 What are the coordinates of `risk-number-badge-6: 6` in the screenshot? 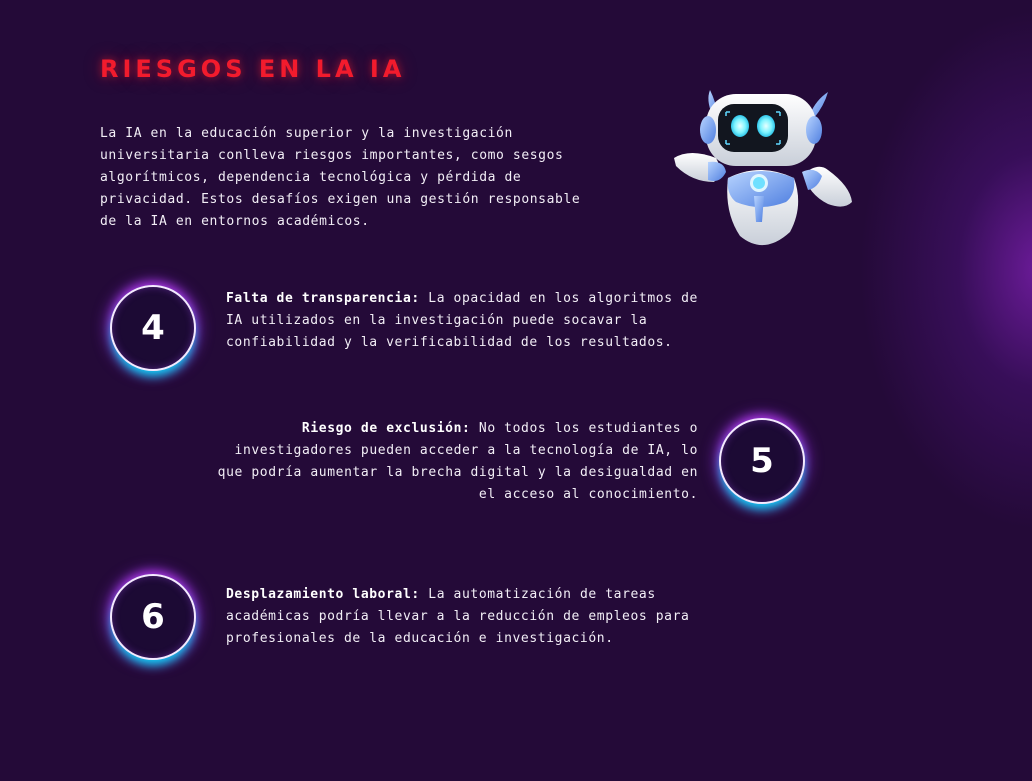 It's located at (153, 617).